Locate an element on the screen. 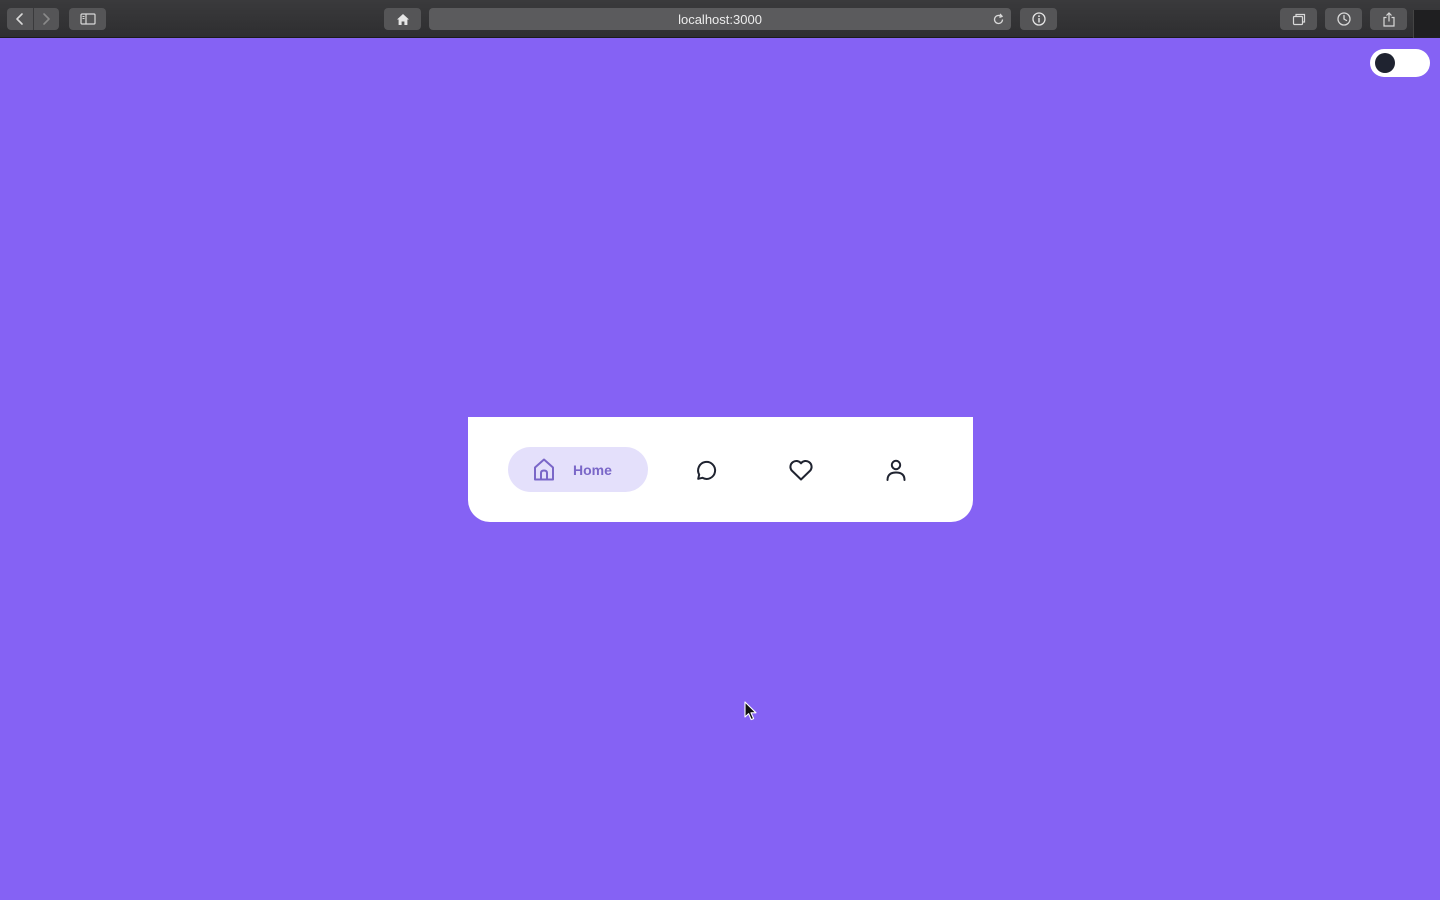 The width and height of the screenshot is (1440, 900). nav-item-home: Home is located at coordinates (578, 469).